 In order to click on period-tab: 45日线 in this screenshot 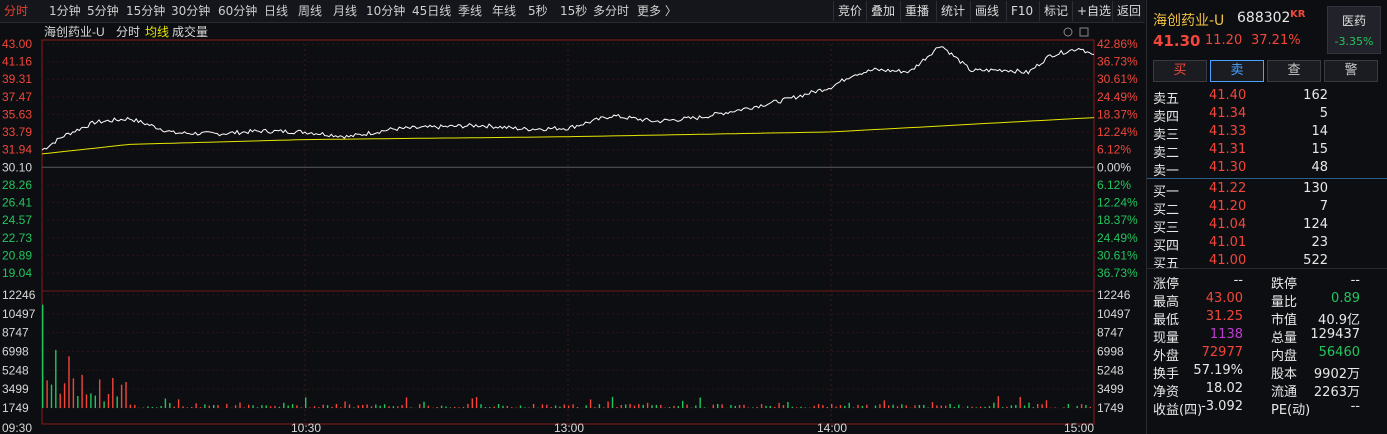, I will do `click(431, 11)`.